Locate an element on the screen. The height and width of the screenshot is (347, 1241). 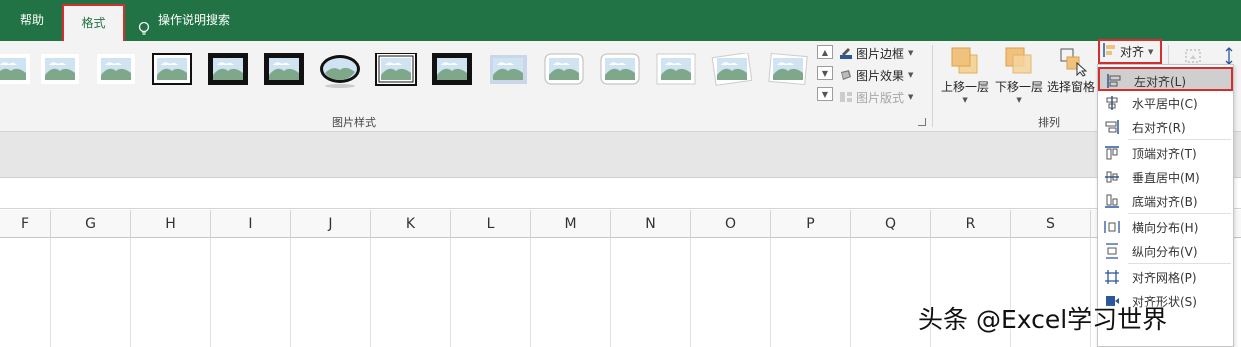
tell-me-search: 操作说明搜索 is located at coordinates (184, 20).